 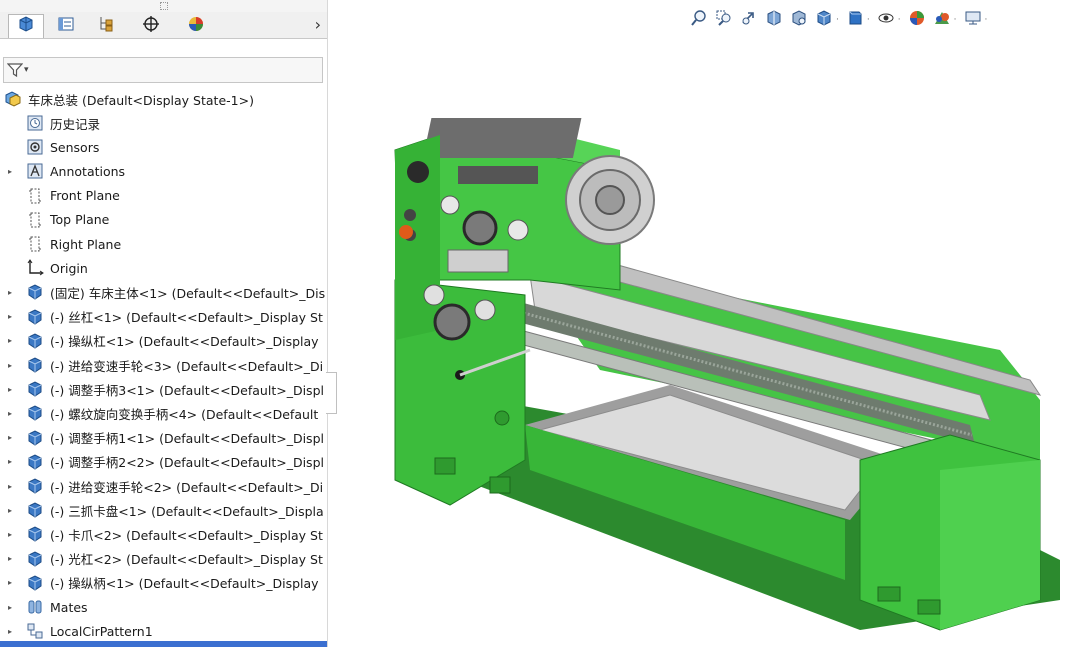 I want to click on tree-item-label: (-) 操纵柄<1> (Default<<Default>_Display, so click(x=184, y=584).